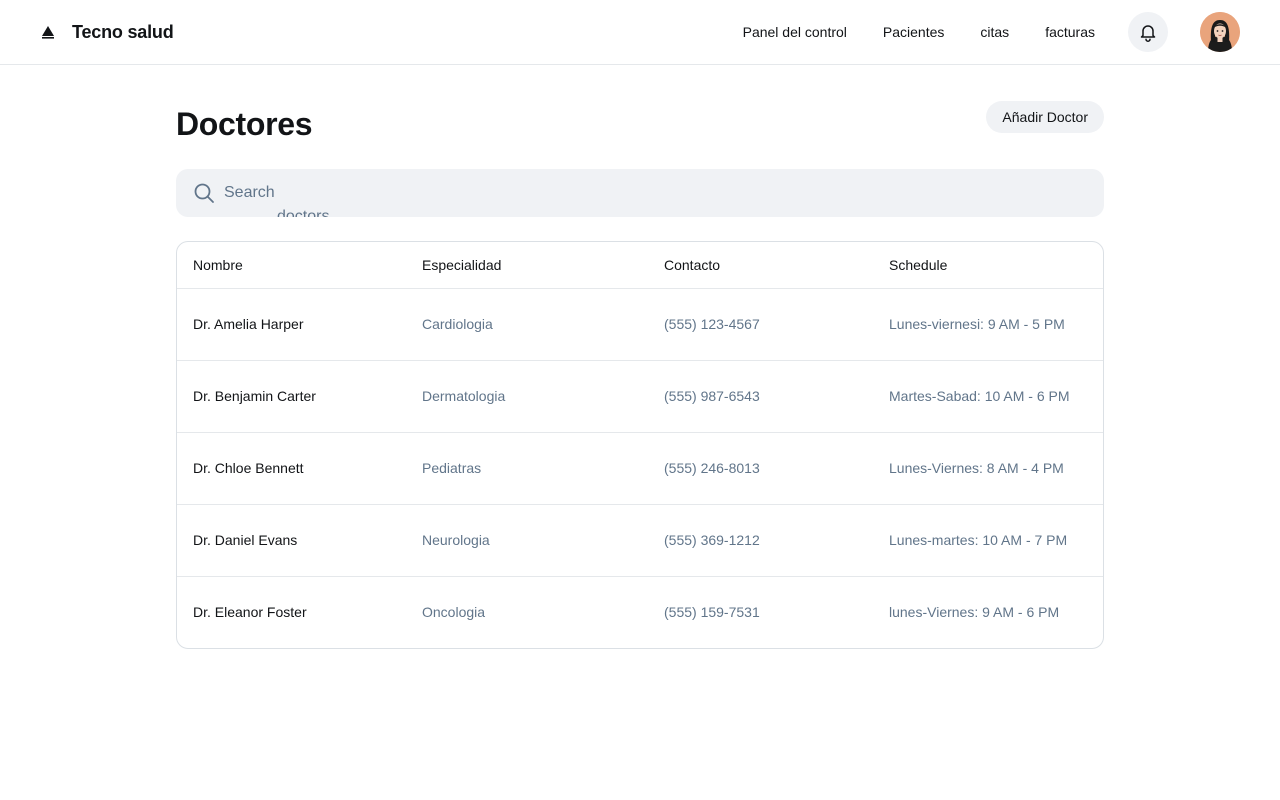 This screenshot has height=800, width=1280. Describe the element at coordinates (660, 193) in the screenshot. I see `search-input` at that location.